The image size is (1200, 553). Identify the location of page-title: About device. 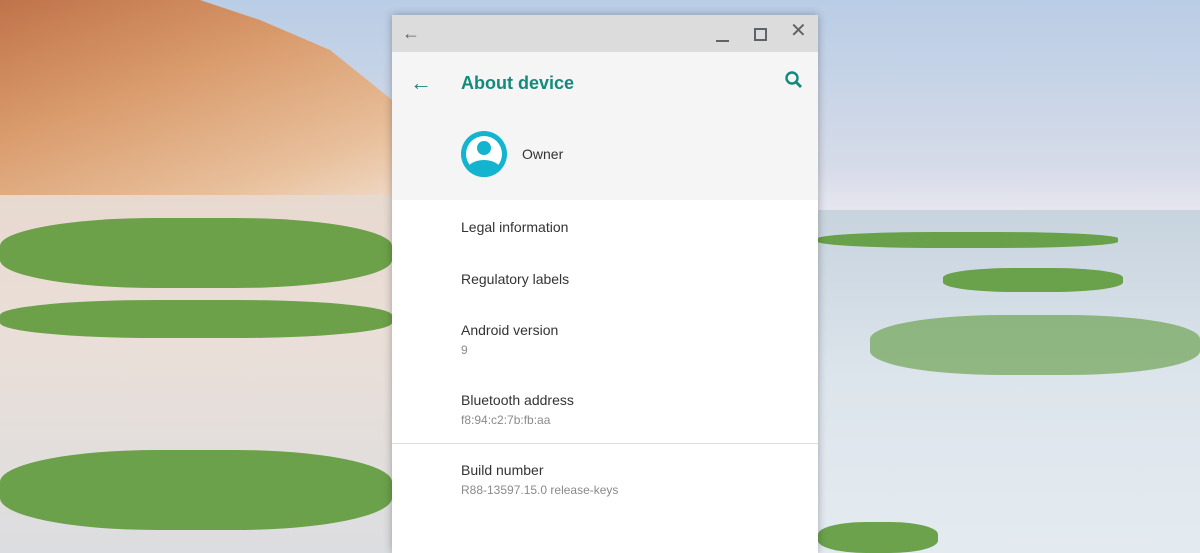
(518, 83).